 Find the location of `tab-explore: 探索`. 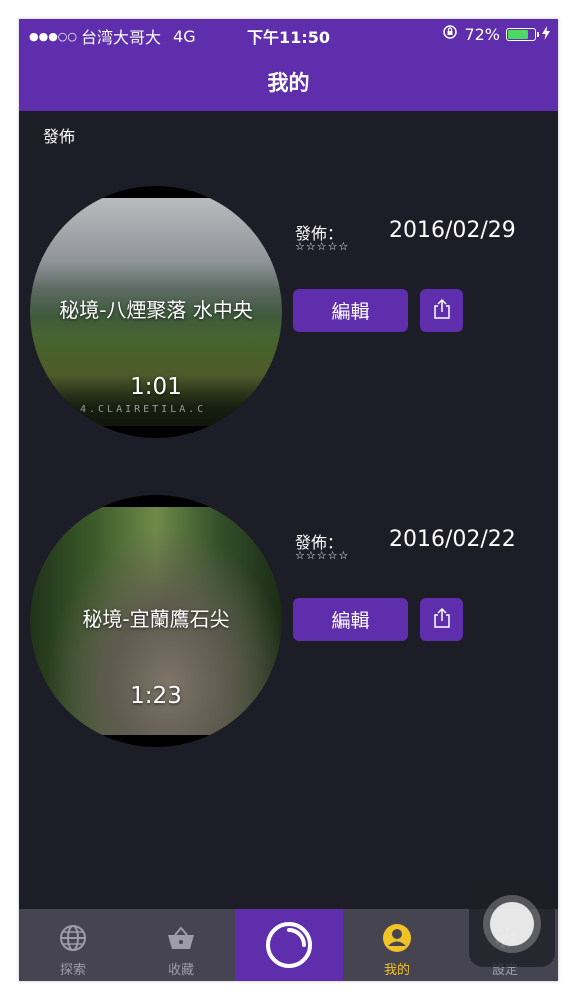

tab-explore: 探索 is located at coordinates (73, 945).